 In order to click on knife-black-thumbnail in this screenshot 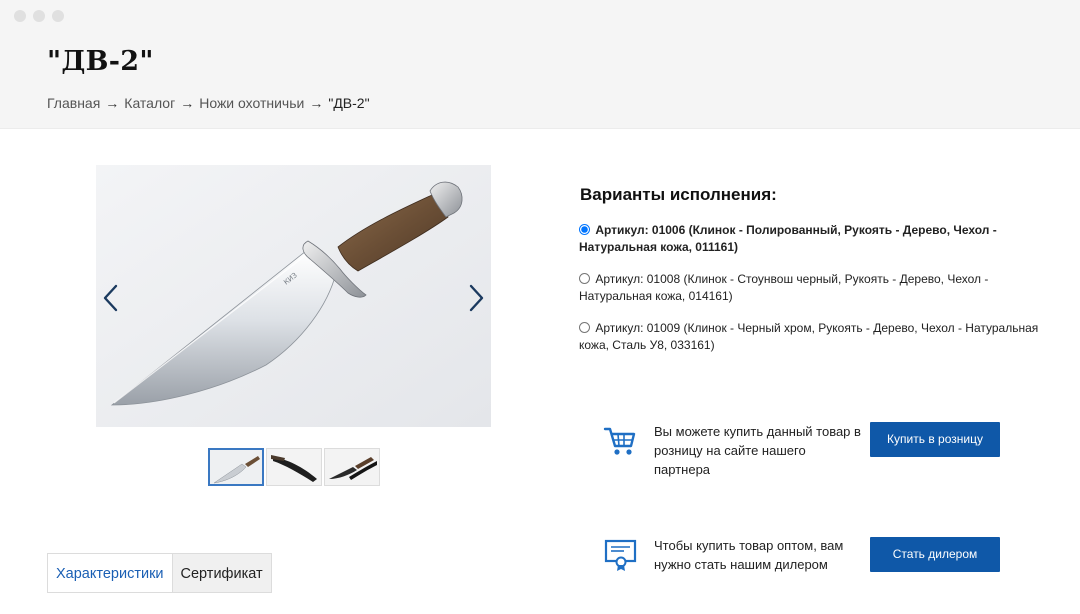, I will do `click(352, 467)`.